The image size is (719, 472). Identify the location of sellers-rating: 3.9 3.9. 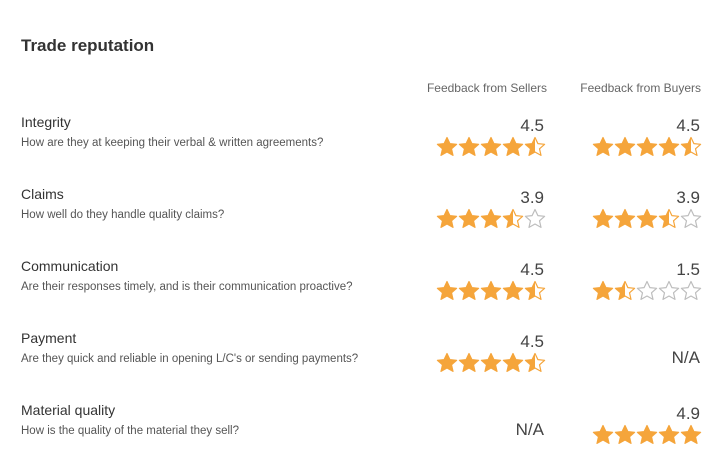
(486, 210).